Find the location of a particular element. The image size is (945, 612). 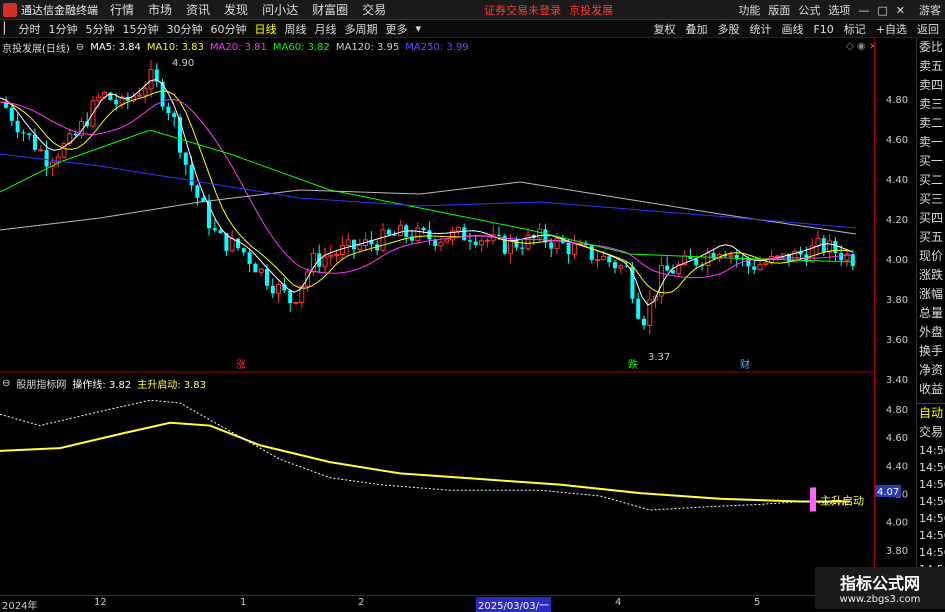

watermark-title: 指标公式网 is located at coordinates (879, 583).